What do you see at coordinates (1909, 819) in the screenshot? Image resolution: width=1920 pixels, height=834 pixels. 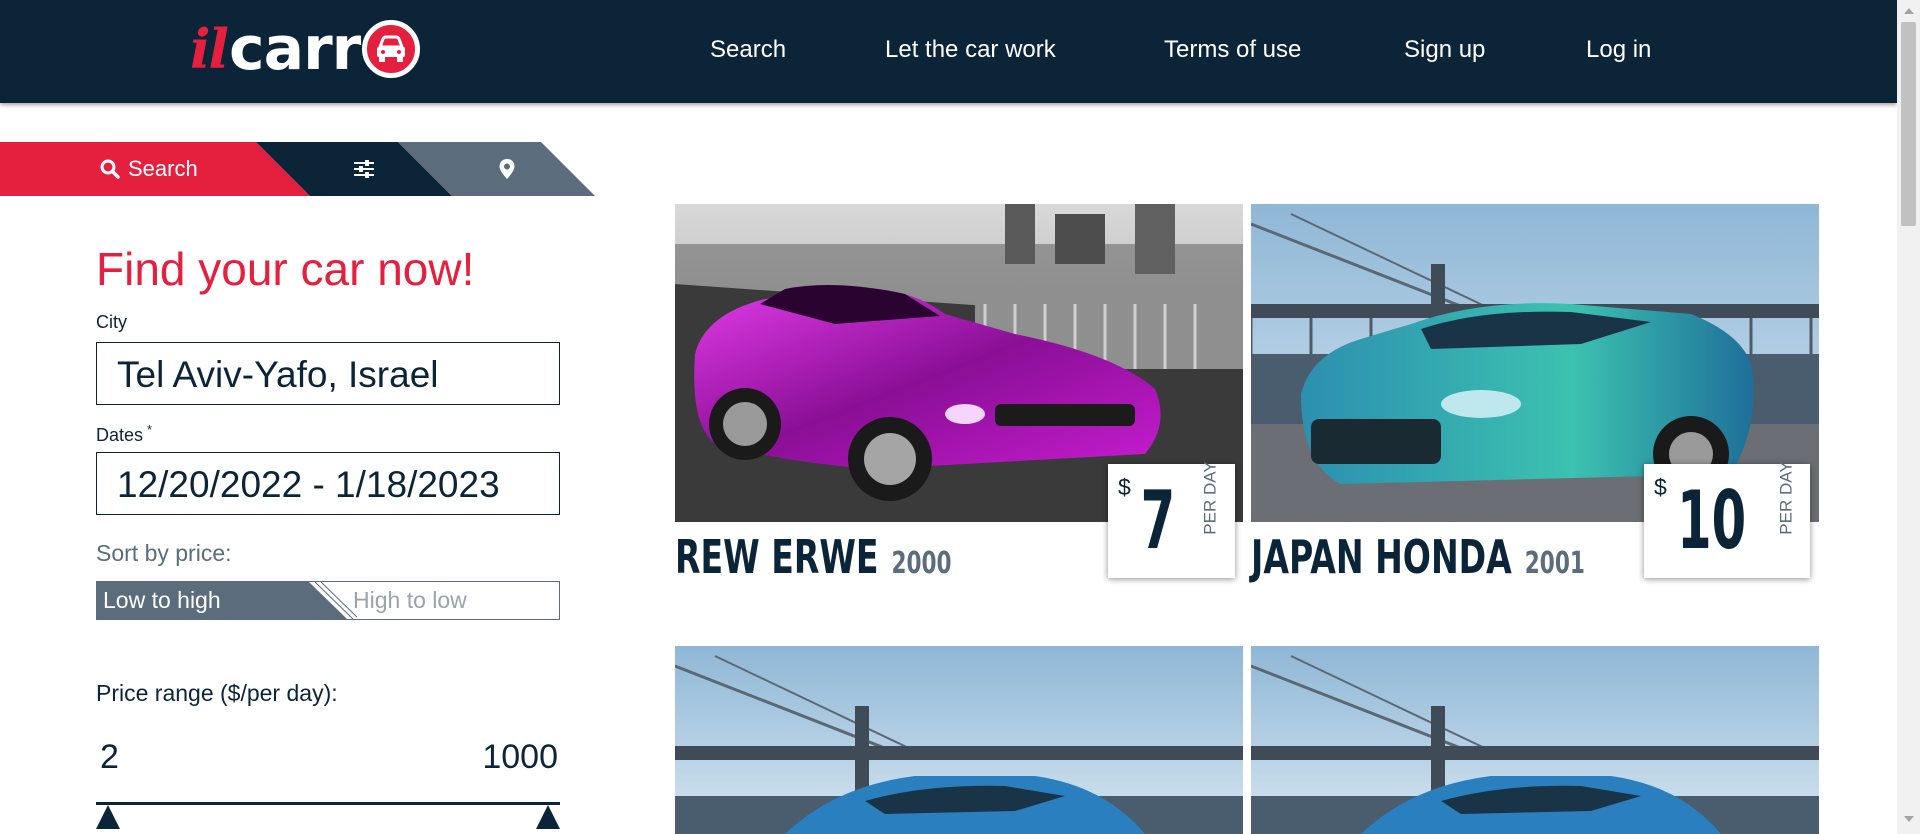 I see `scroll-down-icon` at bounding box center [1909, 819].